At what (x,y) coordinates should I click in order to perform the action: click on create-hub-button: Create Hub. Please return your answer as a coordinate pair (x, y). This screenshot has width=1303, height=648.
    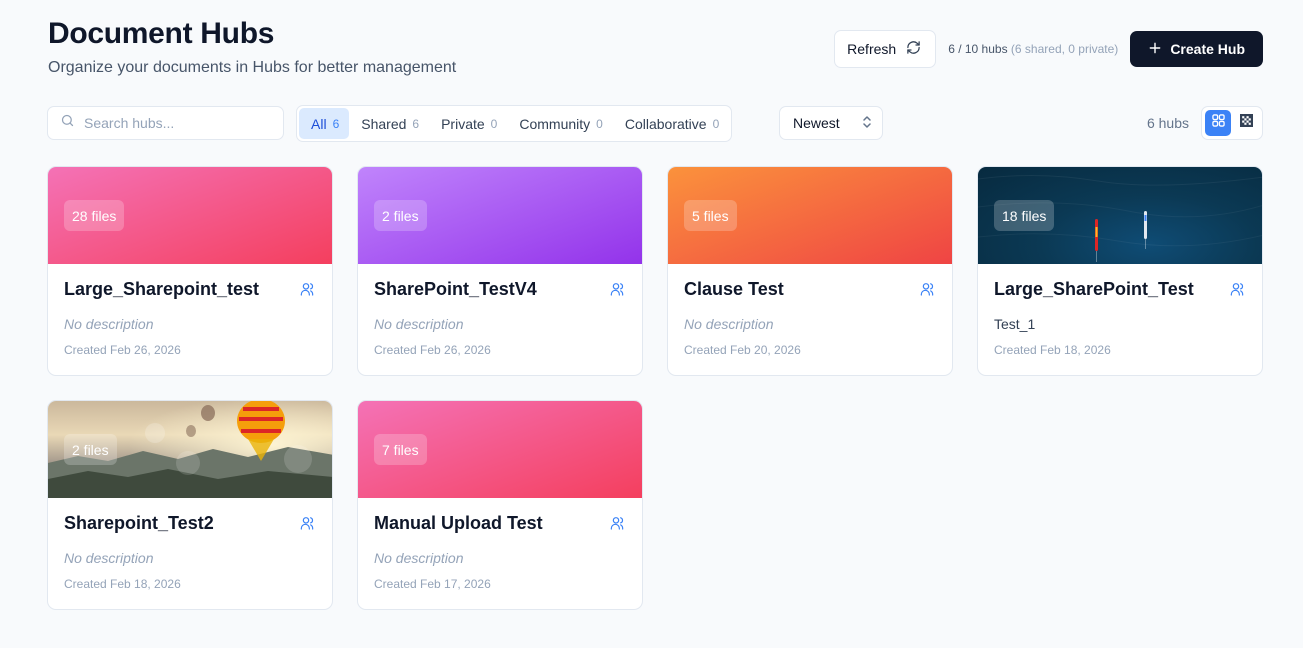
    Looking at the image, I should click on (1196, 49).